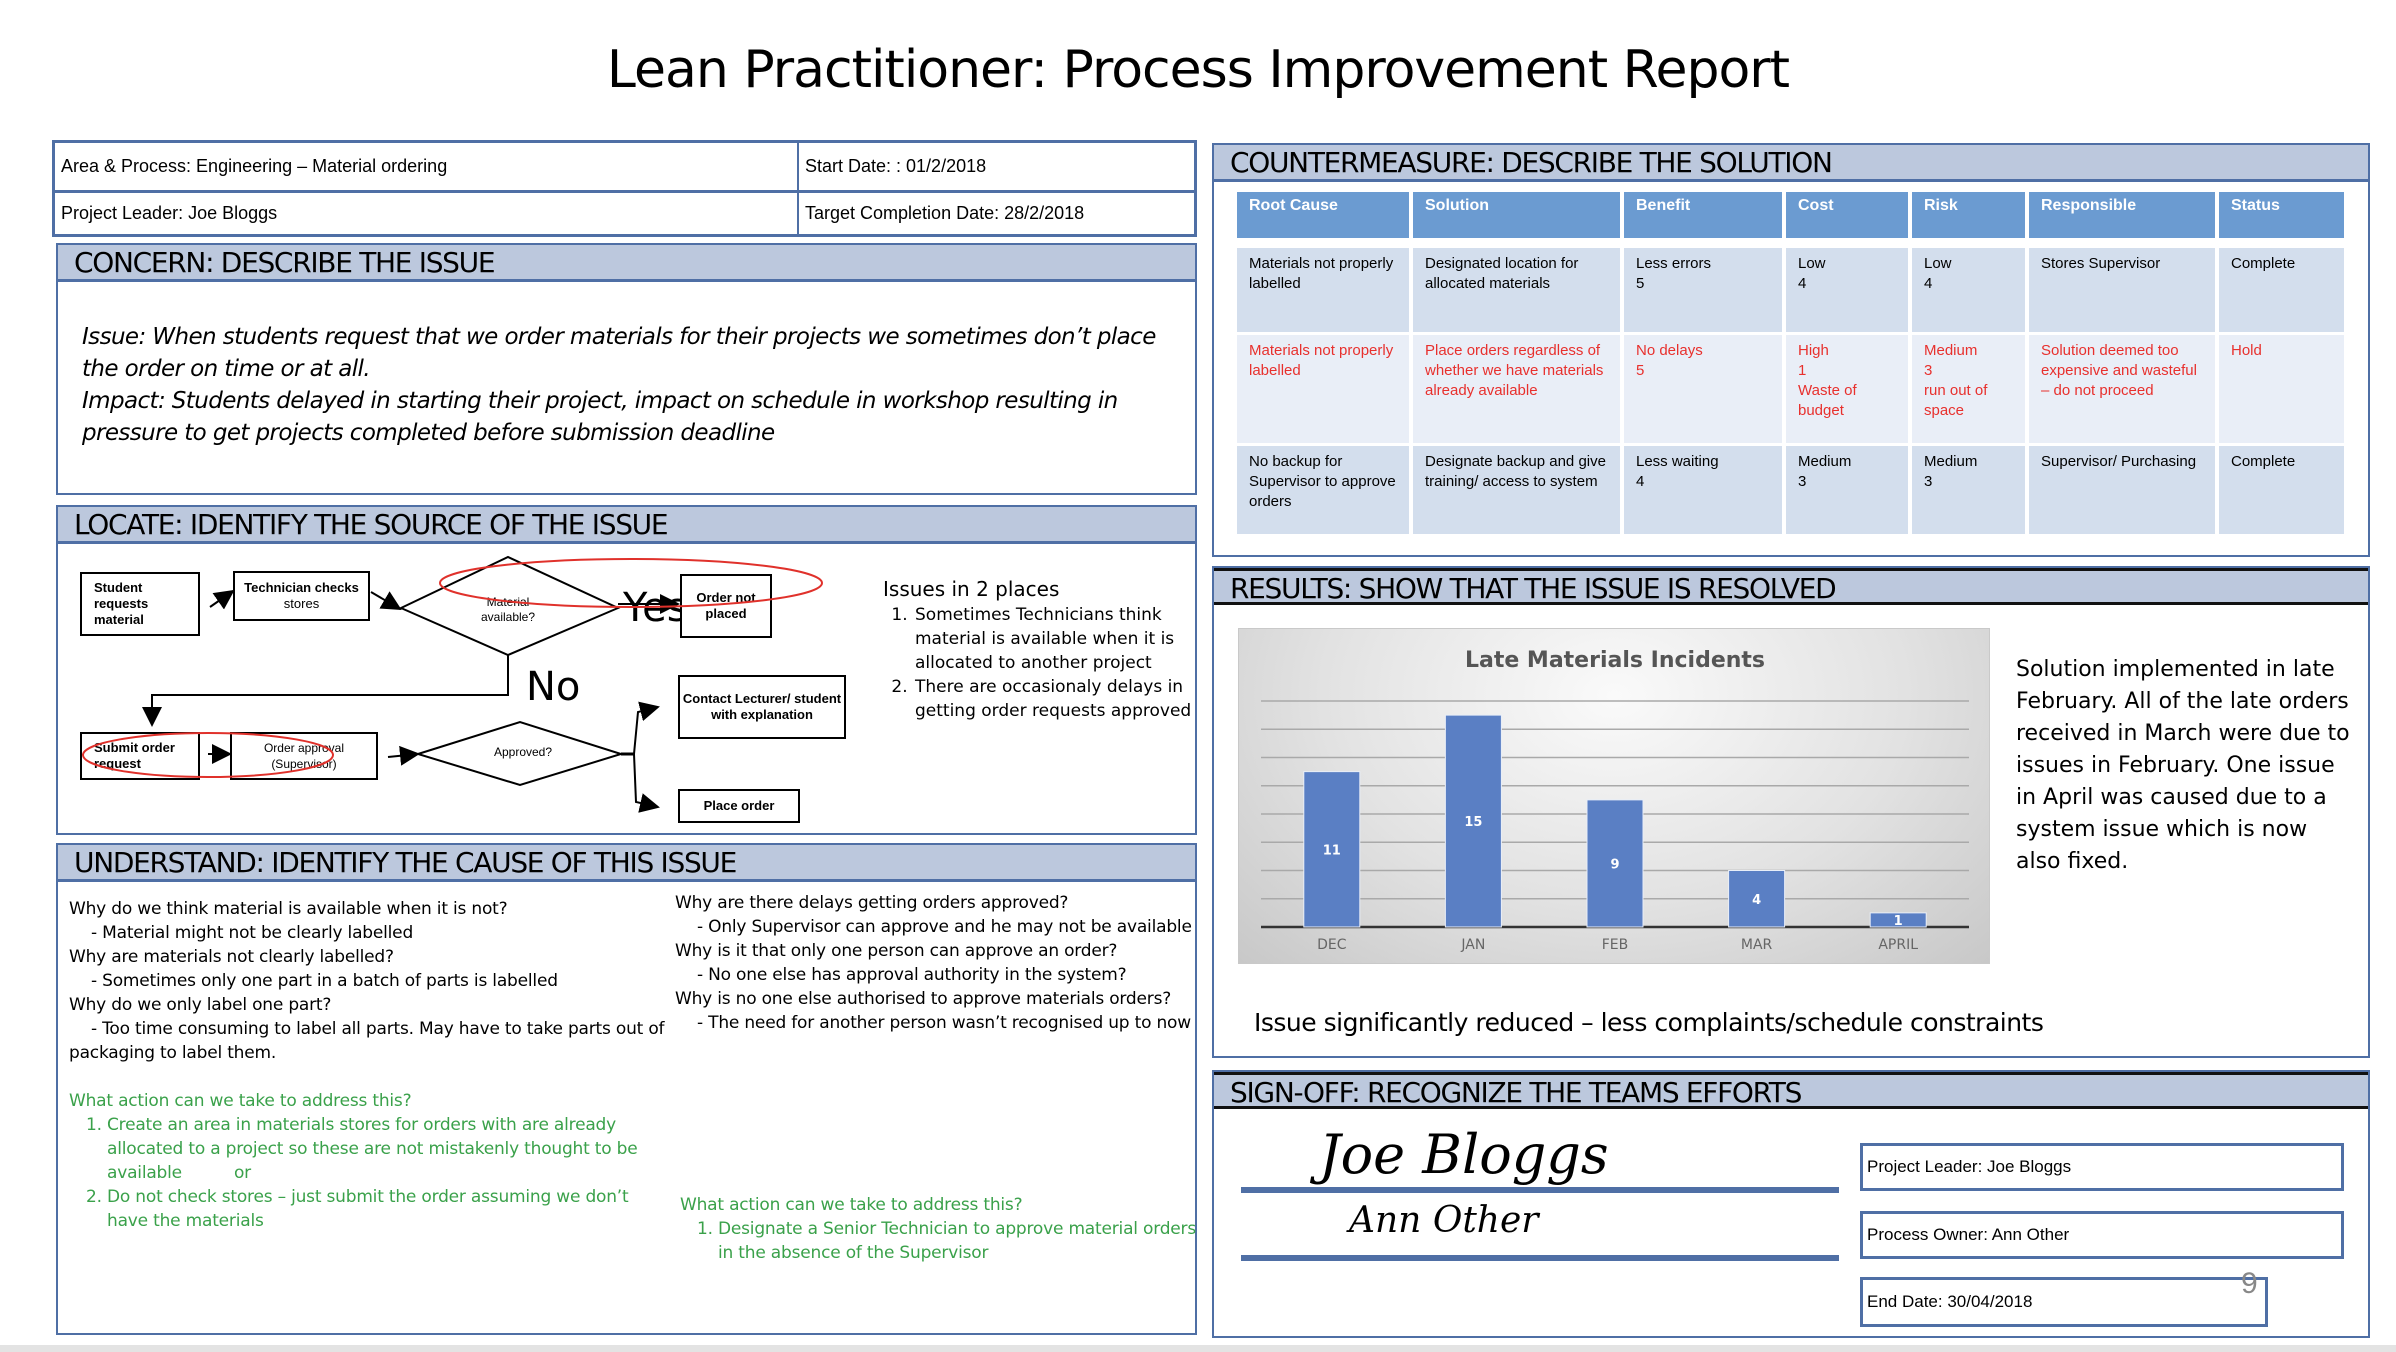 This screenshot has height=1352, width=2396. I want to click on chart-x-axis-labels: DEC JAN FEB MAR APRIL, so click(1617, 945).